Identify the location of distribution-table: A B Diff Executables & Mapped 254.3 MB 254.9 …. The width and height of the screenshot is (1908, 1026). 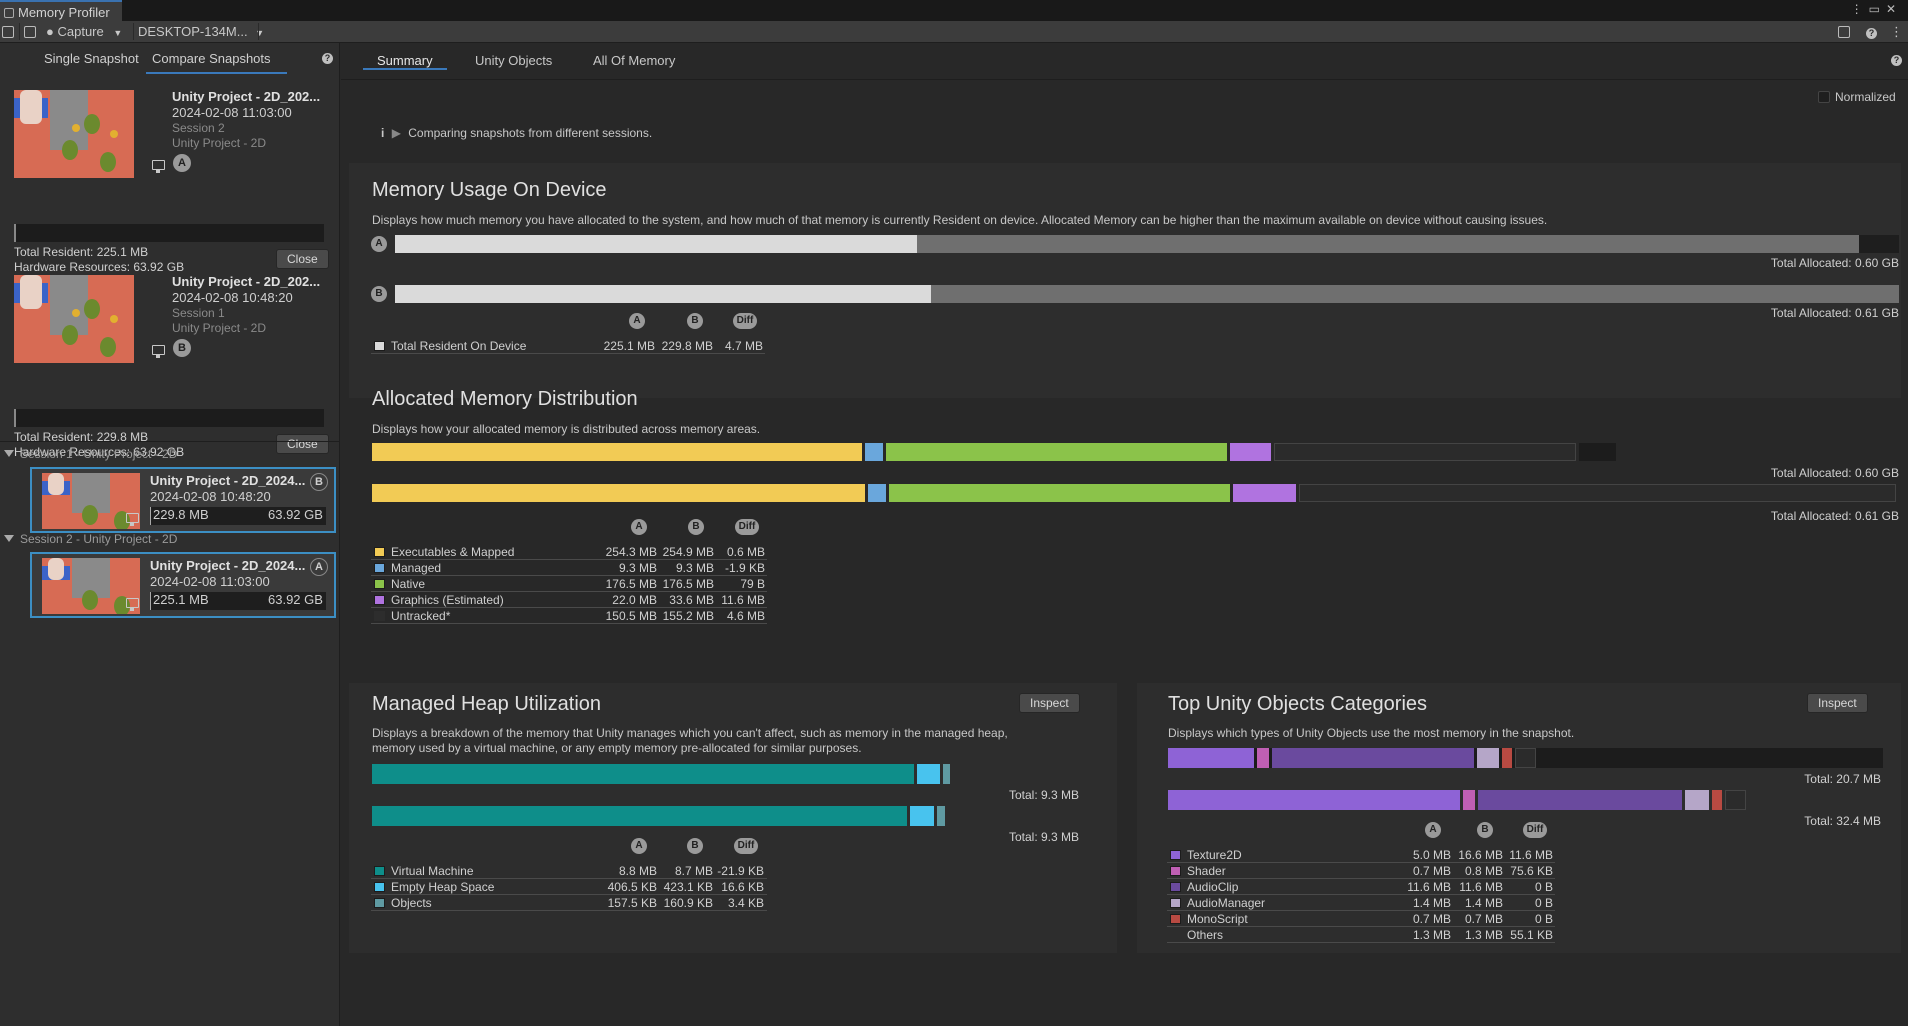
(601, 589).